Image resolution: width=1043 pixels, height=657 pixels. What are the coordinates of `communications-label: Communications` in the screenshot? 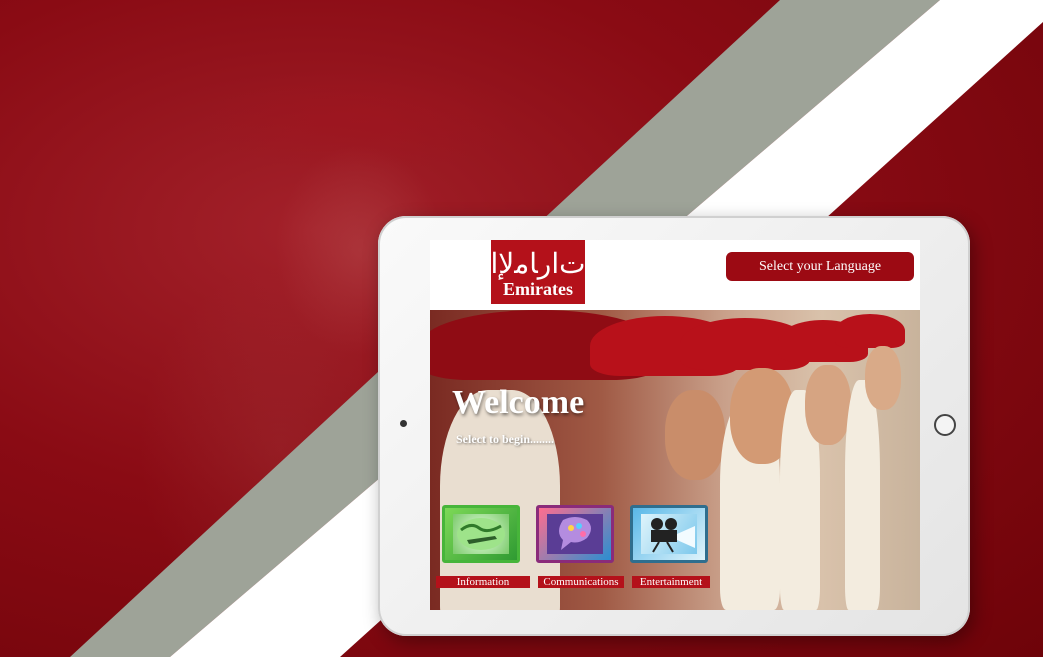 It's located at (581, 582).